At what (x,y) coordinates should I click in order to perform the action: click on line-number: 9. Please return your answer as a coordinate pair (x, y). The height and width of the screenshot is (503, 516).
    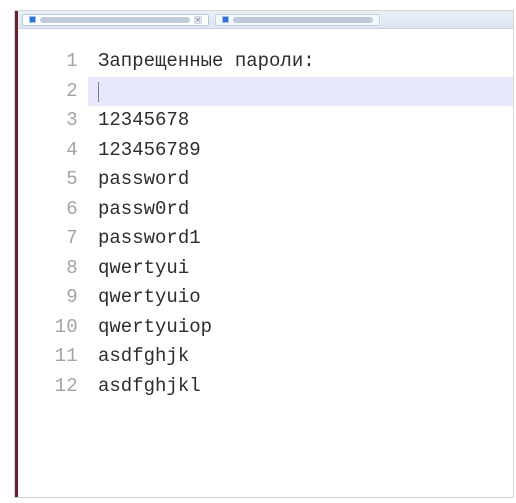
    Looking at the image, I should click on (72, 297).